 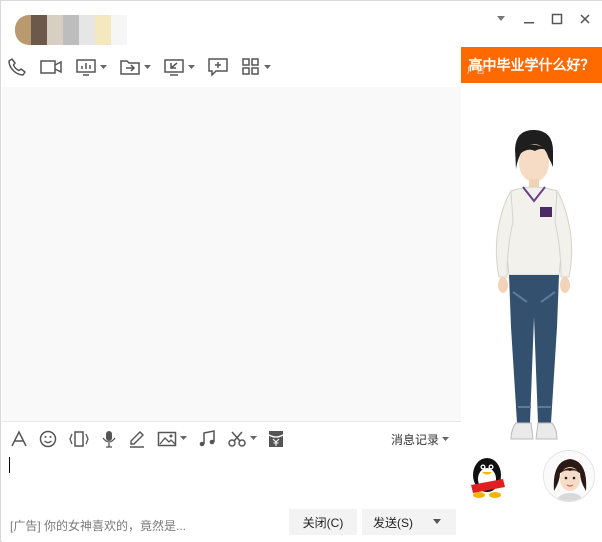 What do you see at coordinates (109, 439) in the screenshot?
I see `voice-icon` at bounding box center [109, 439].